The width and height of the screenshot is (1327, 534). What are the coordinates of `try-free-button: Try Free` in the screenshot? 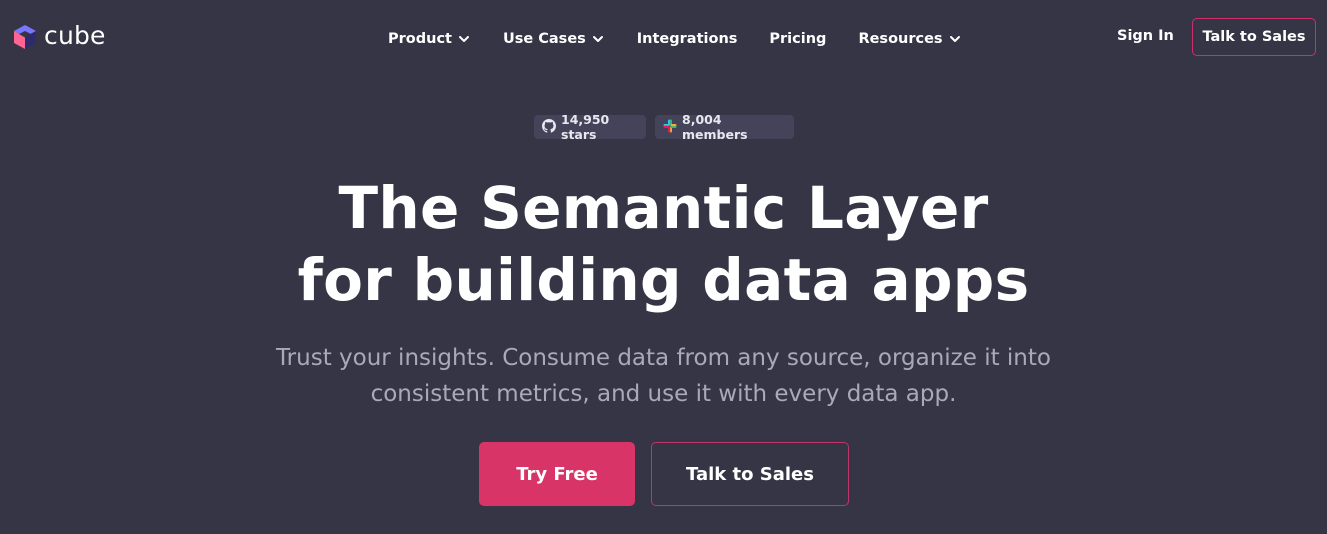 It's located at (557, 474).